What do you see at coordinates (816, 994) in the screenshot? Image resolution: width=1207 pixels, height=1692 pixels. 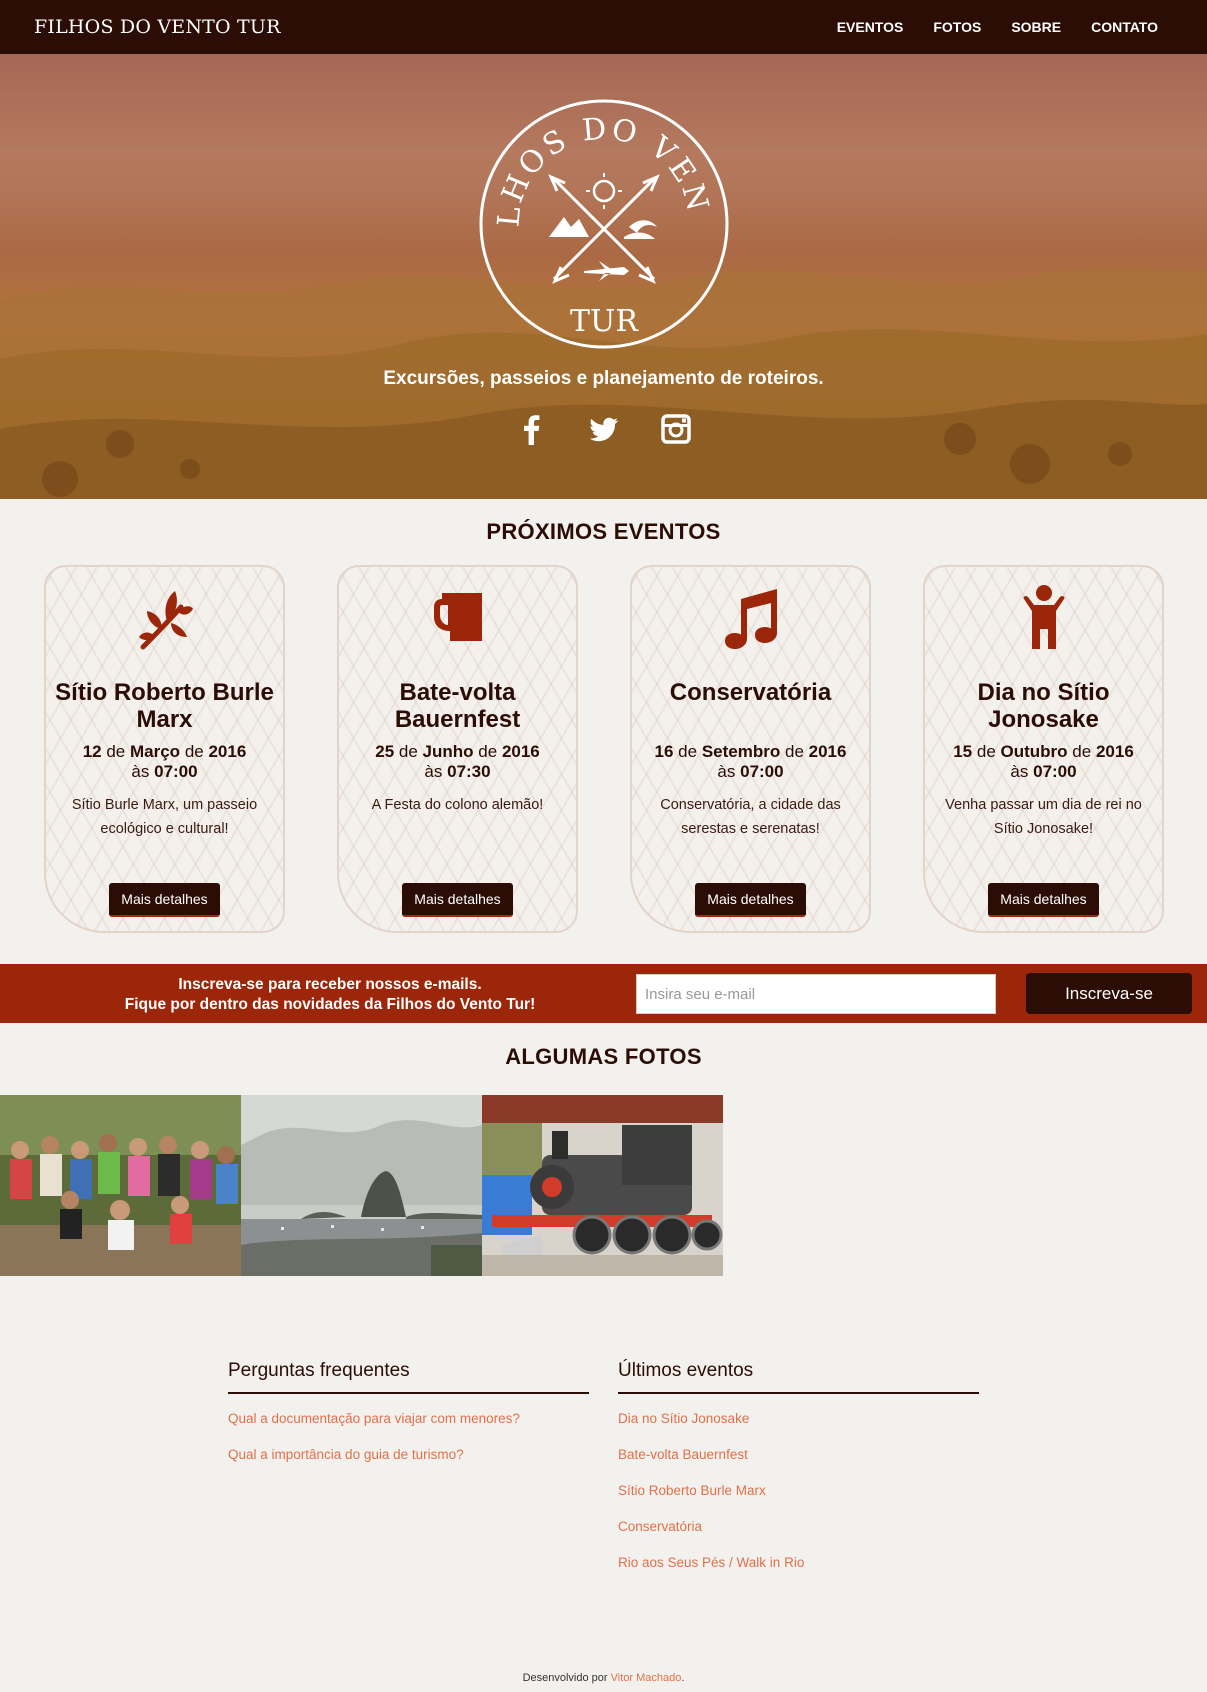 I see `email-input` at bounding box center [816, 994].